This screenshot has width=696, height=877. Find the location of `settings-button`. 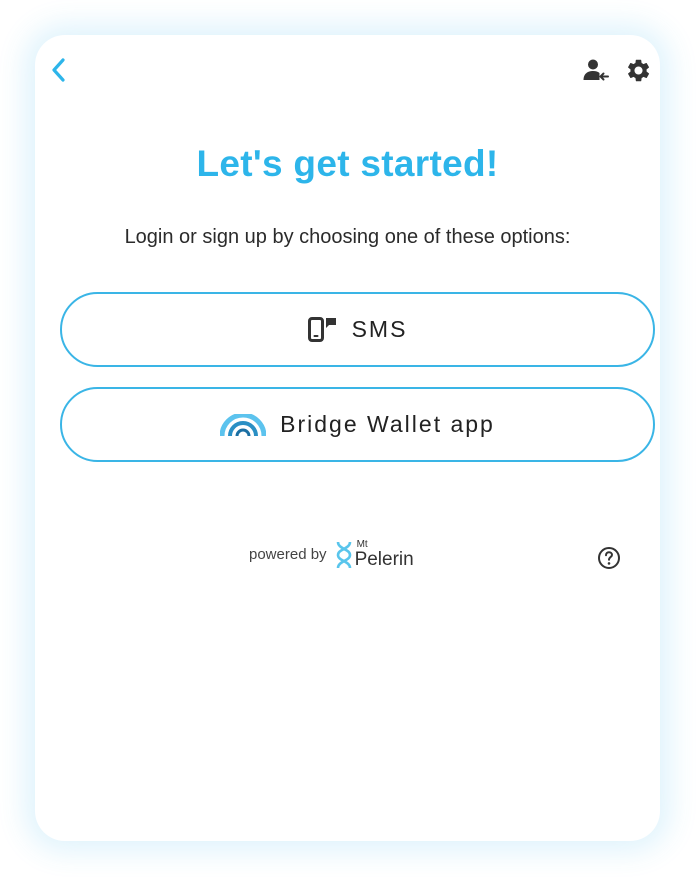

settings-button is located at coordinates (638, 70).